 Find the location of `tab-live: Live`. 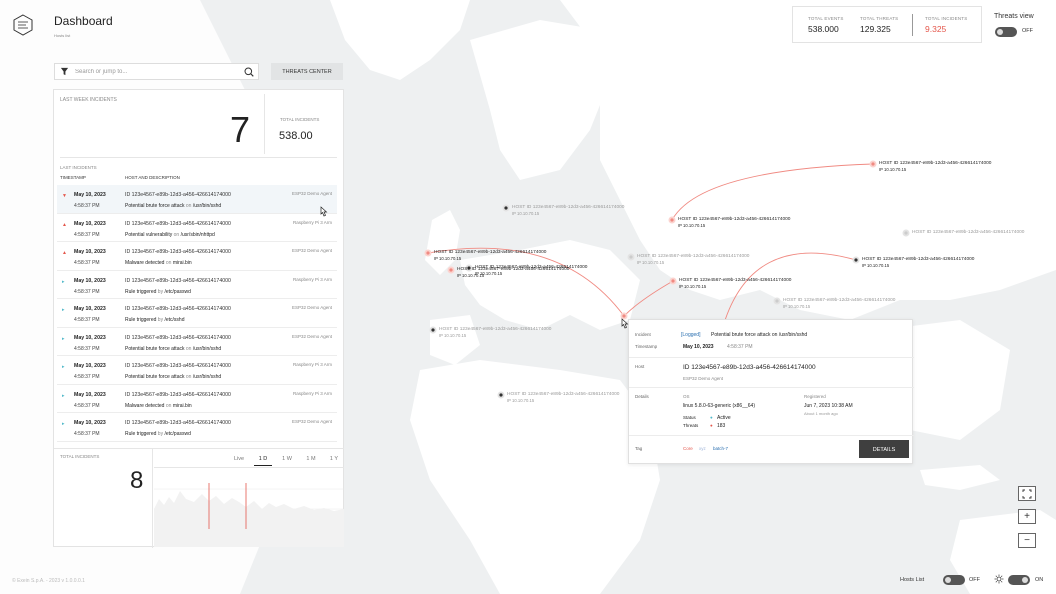

tab-live: Live is located at coordinates (239, 459).